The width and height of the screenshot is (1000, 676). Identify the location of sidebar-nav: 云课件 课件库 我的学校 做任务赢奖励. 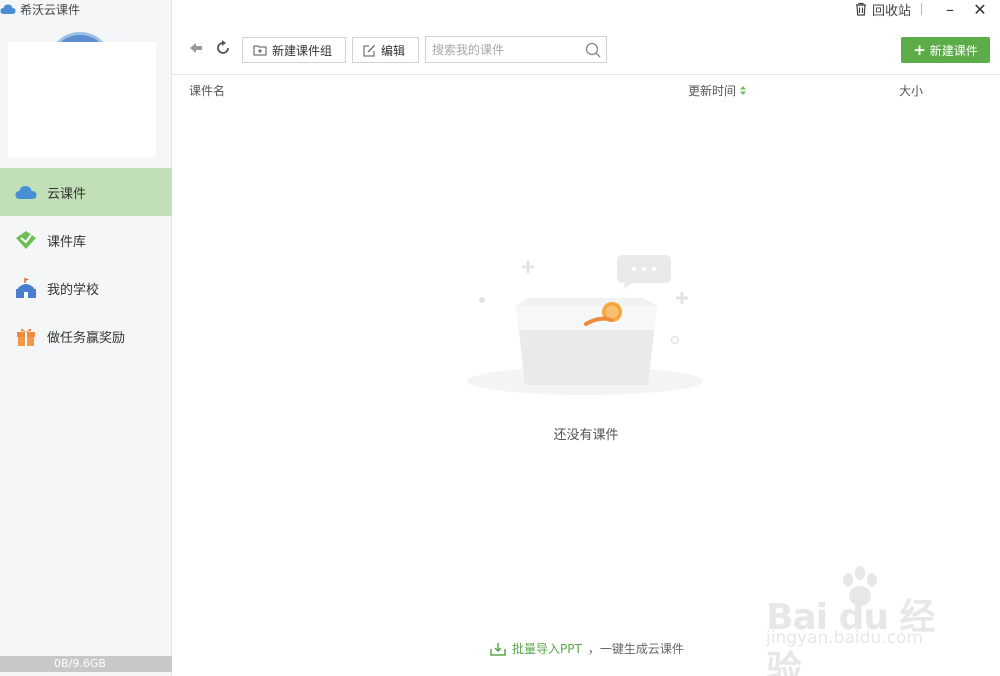
(86, 264).